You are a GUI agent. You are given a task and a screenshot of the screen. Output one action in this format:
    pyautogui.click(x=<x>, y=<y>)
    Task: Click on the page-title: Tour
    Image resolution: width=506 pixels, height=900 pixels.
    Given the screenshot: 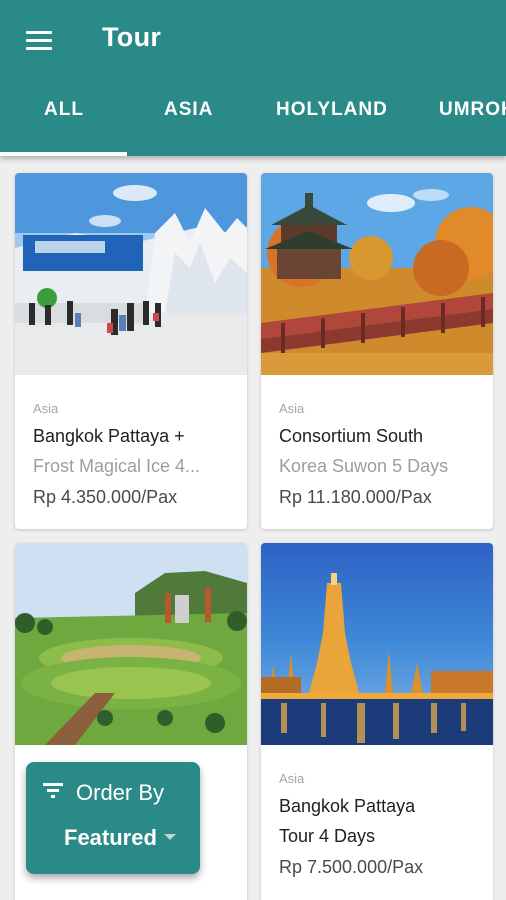 What is the action you would take?
    pyautogui.click(x=132, y=37)
    